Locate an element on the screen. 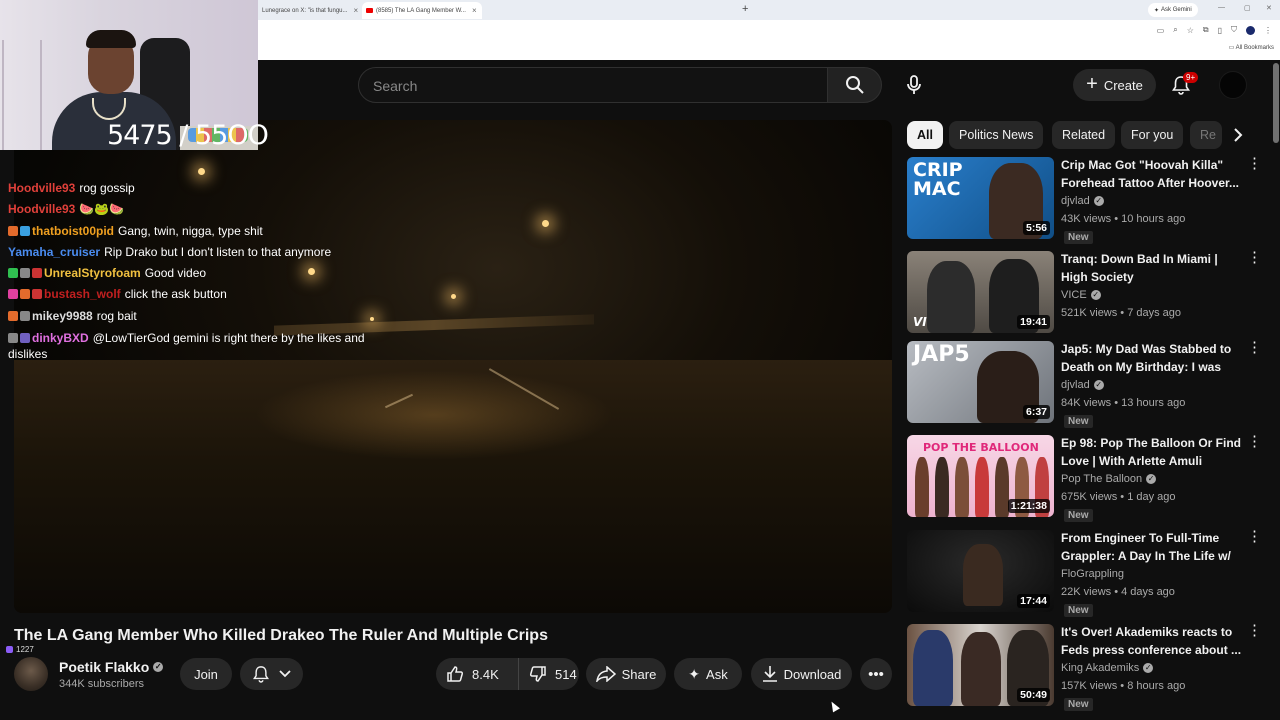  maximize-icon: ▢ is located at coordinates (1247, 8).